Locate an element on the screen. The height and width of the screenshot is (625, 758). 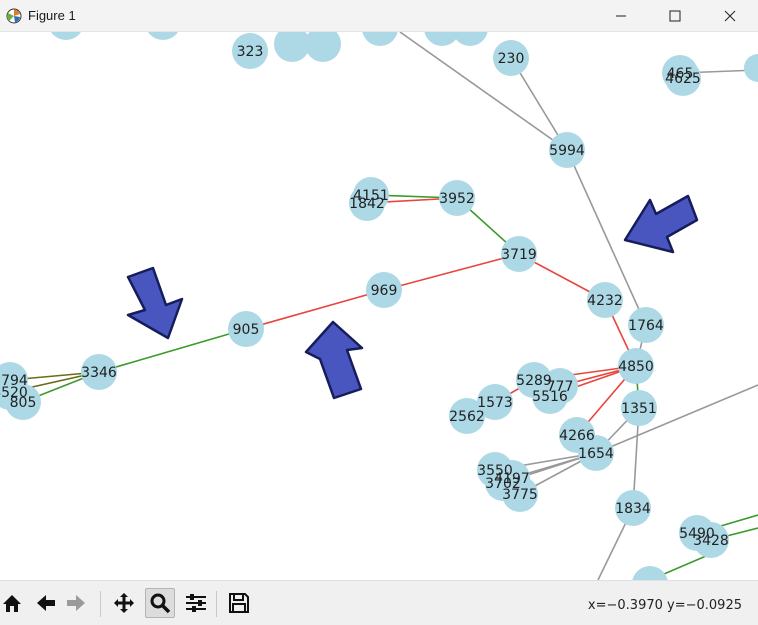
arrow-down-right-annotation is located at coordinates (155, 303).